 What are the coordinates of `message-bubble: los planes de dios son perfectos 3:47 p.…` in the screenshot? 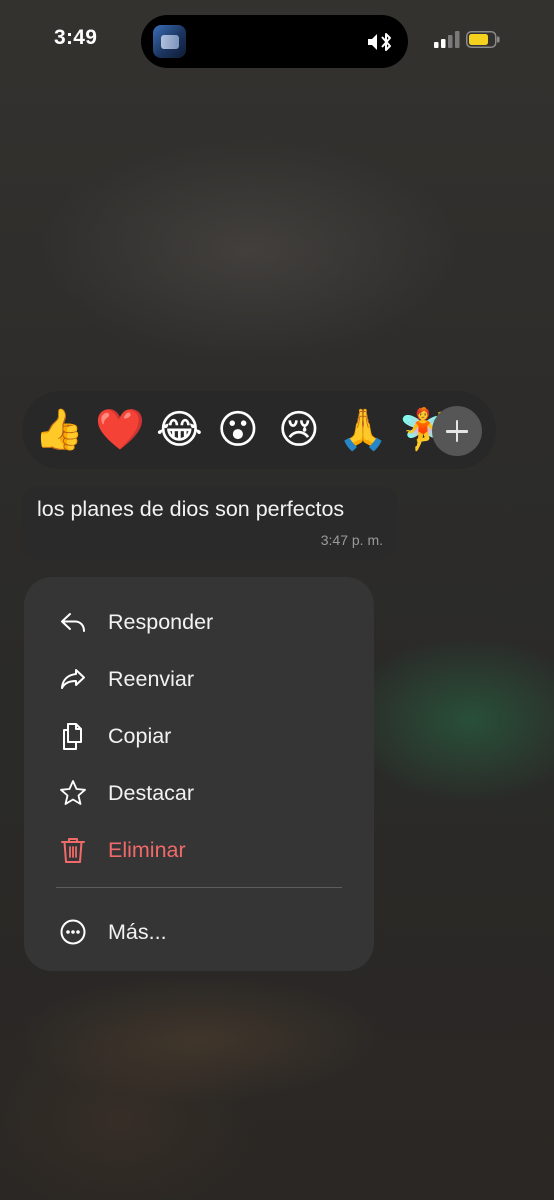 It's located at (209, 523).